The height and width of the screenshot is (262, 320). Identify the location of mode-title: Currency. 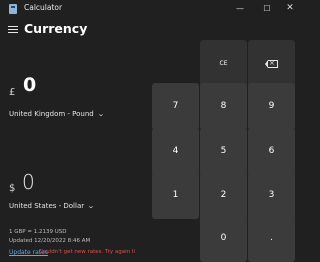
(56, 28).